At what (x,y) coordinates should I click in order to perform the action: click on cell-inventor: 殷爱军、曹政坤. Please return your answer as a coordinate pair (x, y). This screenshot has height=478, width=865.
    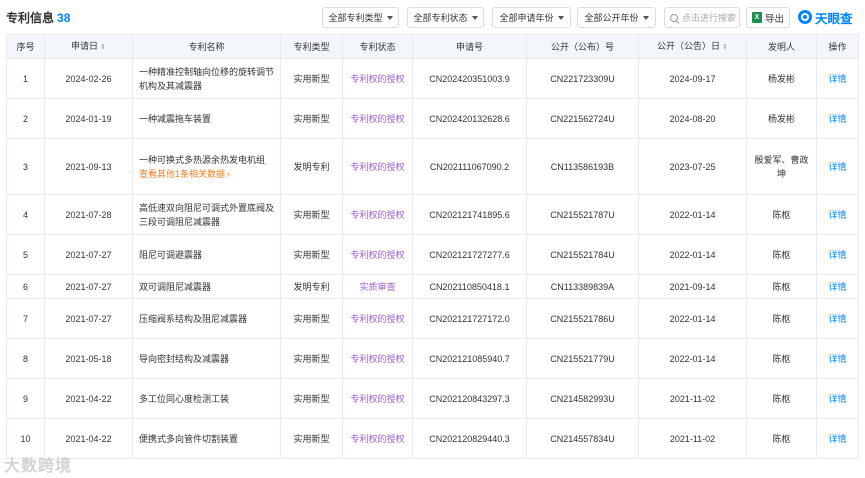
    Looking at the image, I should click on (781, 166).